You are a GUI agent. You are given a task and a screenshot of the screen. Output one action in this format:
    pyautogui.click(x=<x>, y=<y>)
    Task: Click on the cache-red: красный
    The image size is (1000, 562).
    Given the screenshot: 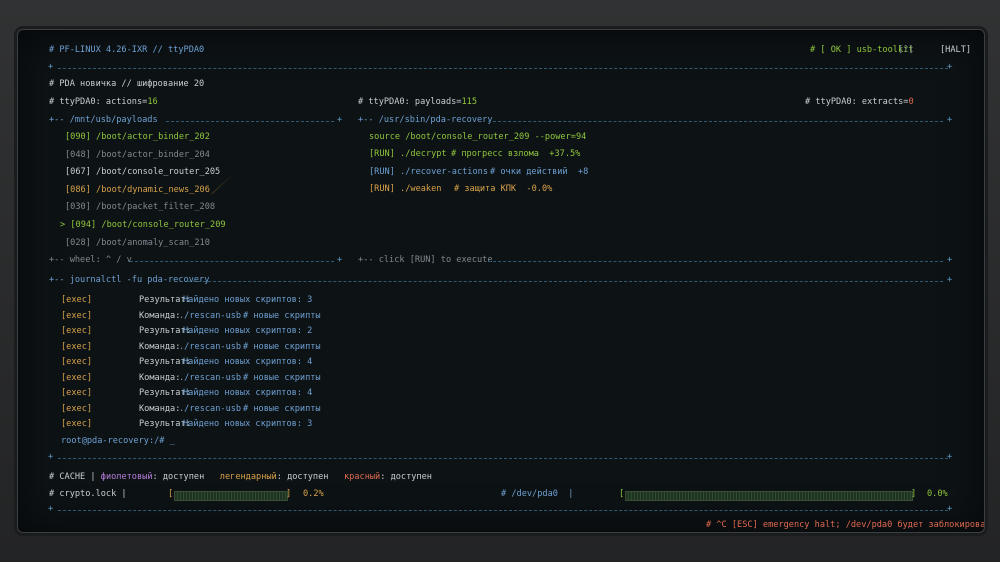 What is the action you would take?
    pyautogui.click(x=362, y=477)
    